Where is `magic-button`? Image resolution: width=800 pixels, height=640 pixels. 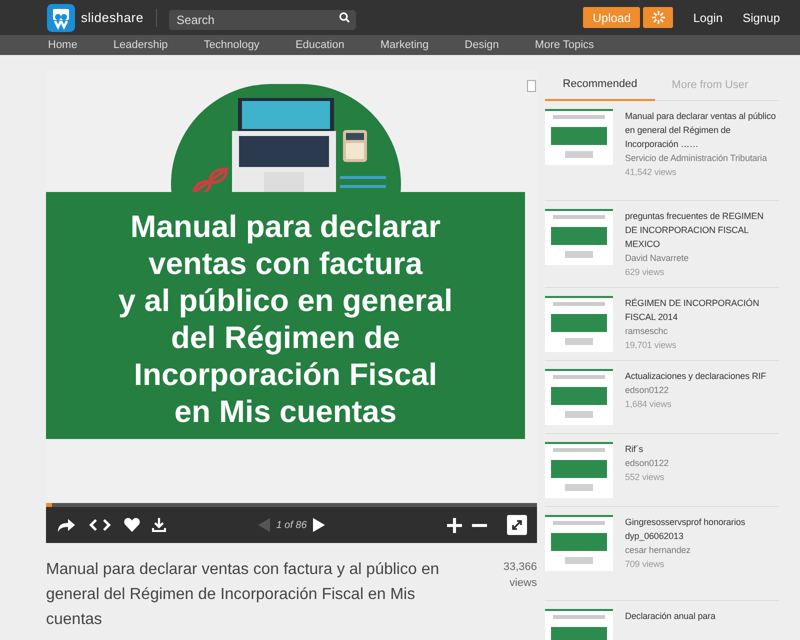 magic-button is located at coordinates (658, 17).